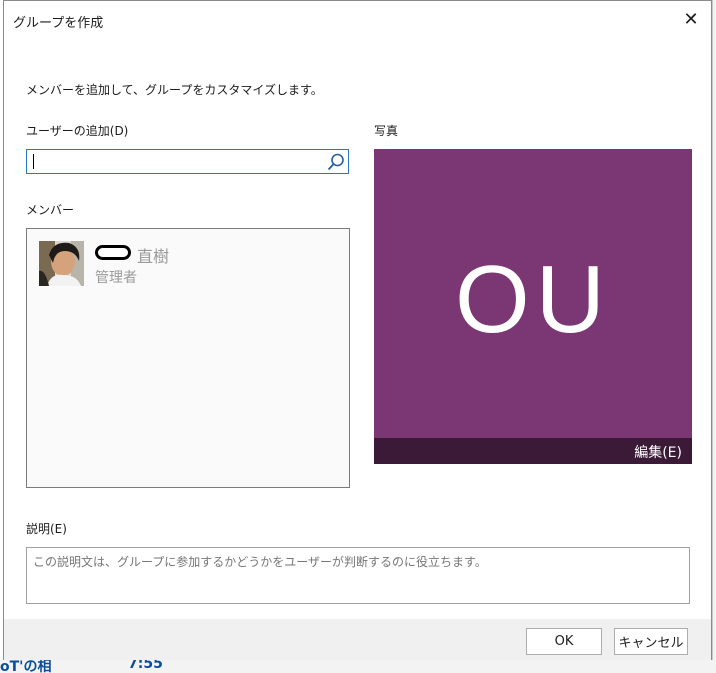 The image size is (716, 673). What do you see at coordinates (358, 666) in the screenshot?
I see `background-window-strip: oT'の相 7:55` at bounding box center [358, 666].